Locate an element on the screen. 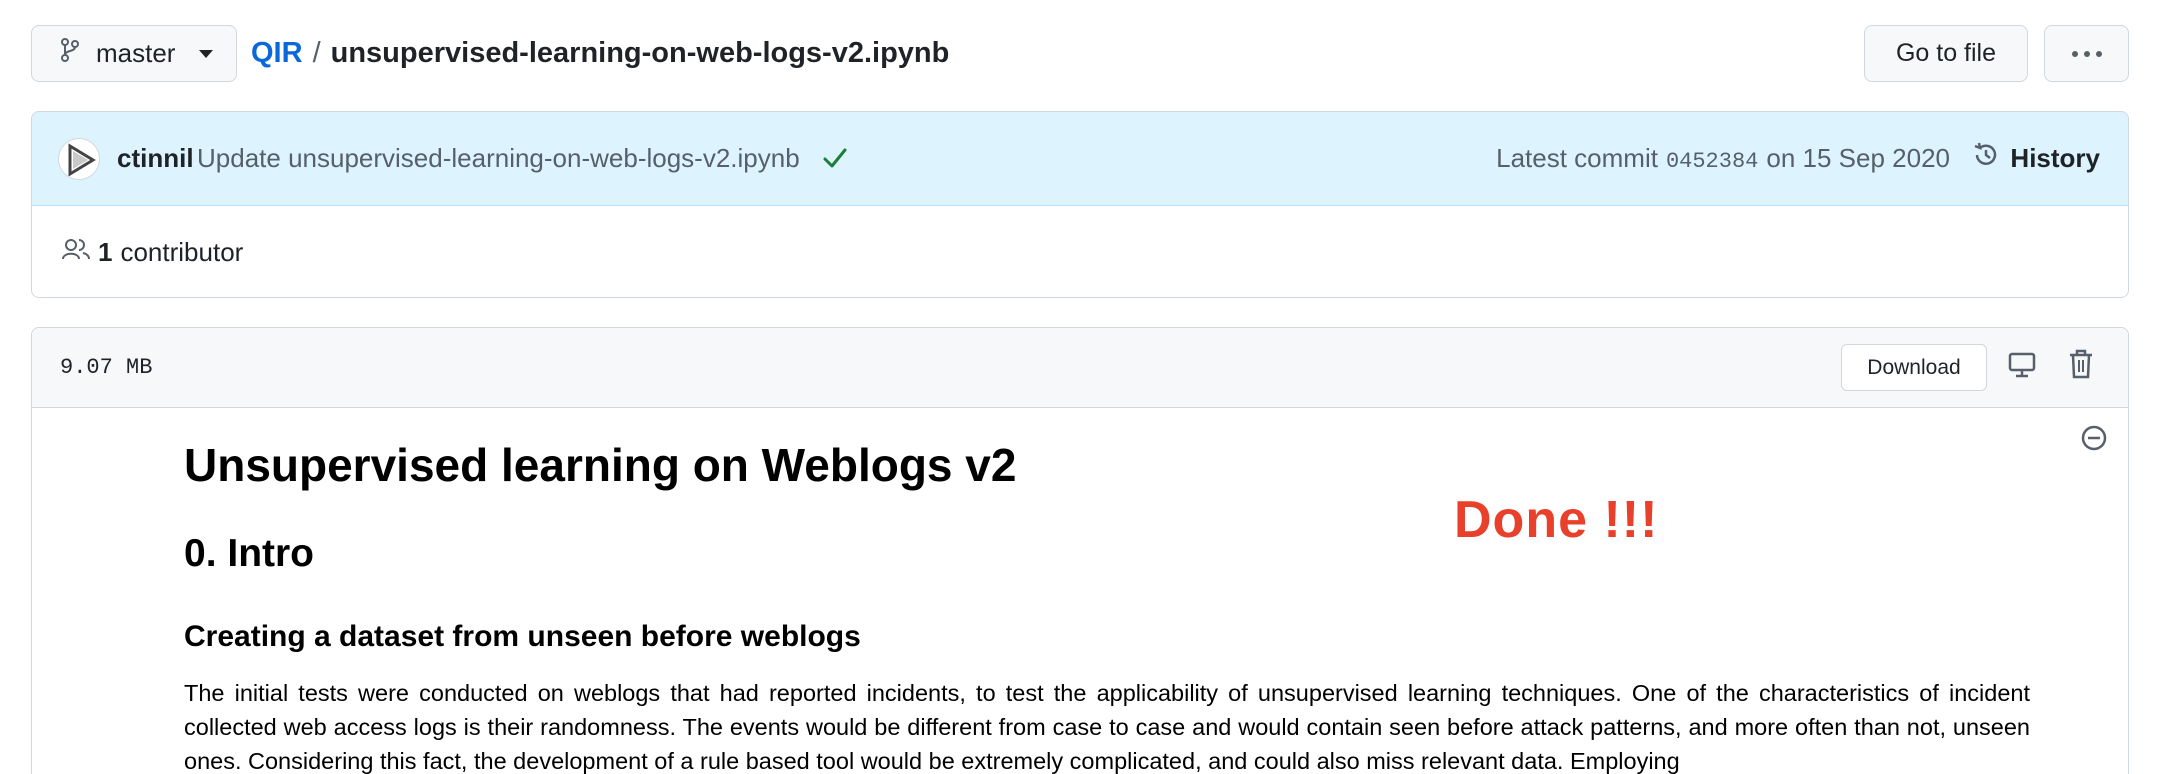  avatar is located at coordinates (79, 159).